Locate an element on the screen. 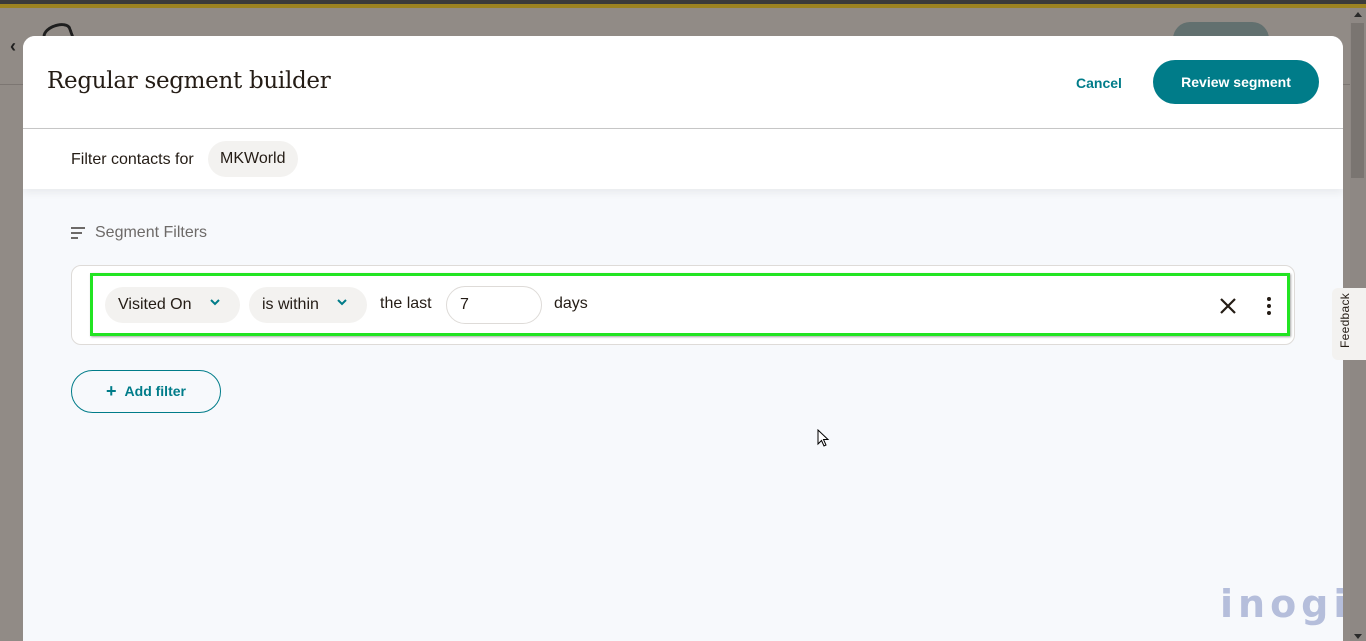  field-dropdown: Visited On is located at coordinates (172, 305).